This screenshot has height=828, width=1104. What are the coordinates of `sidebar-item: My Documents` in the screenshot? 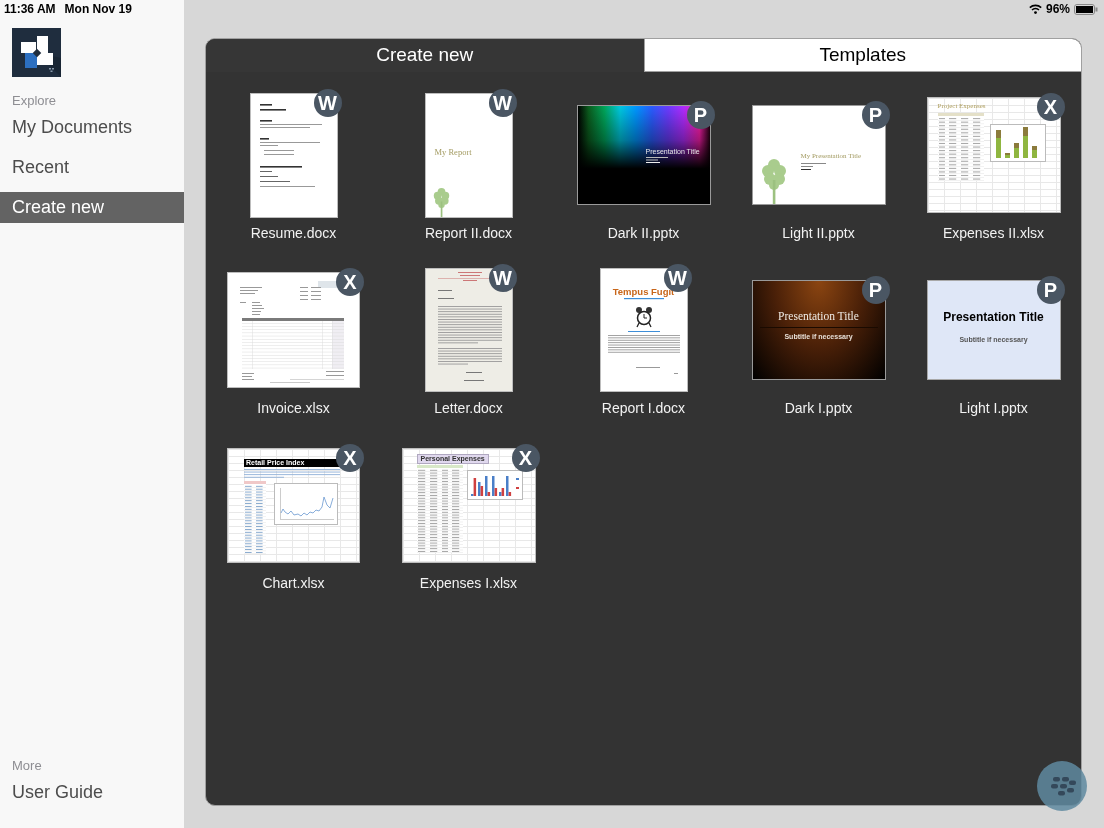 It's located at (92, 127).